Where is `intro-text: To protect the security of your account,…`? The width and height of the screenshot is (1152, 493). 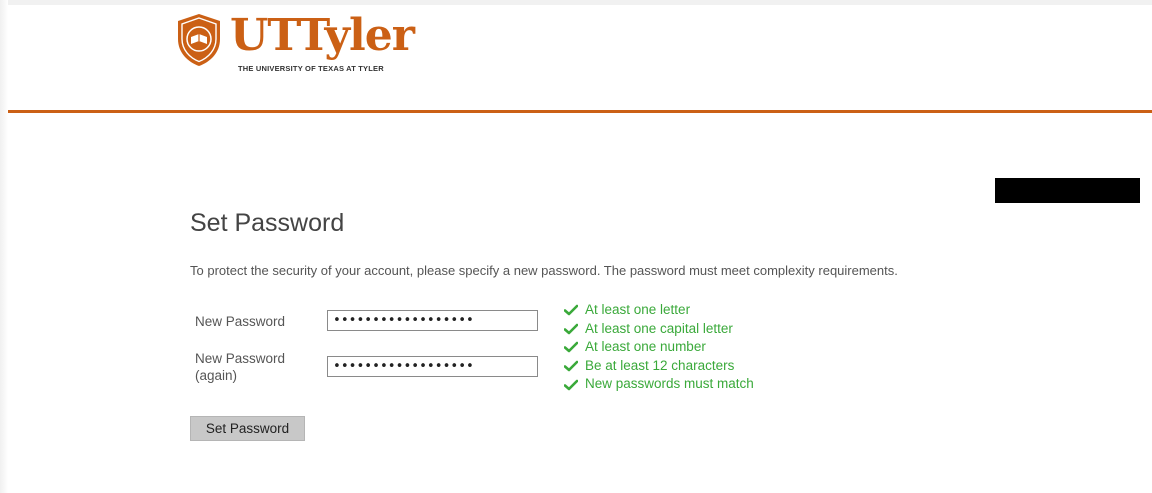 intro-text: To protect the security of your account,… is located at coordinates (544, 270).